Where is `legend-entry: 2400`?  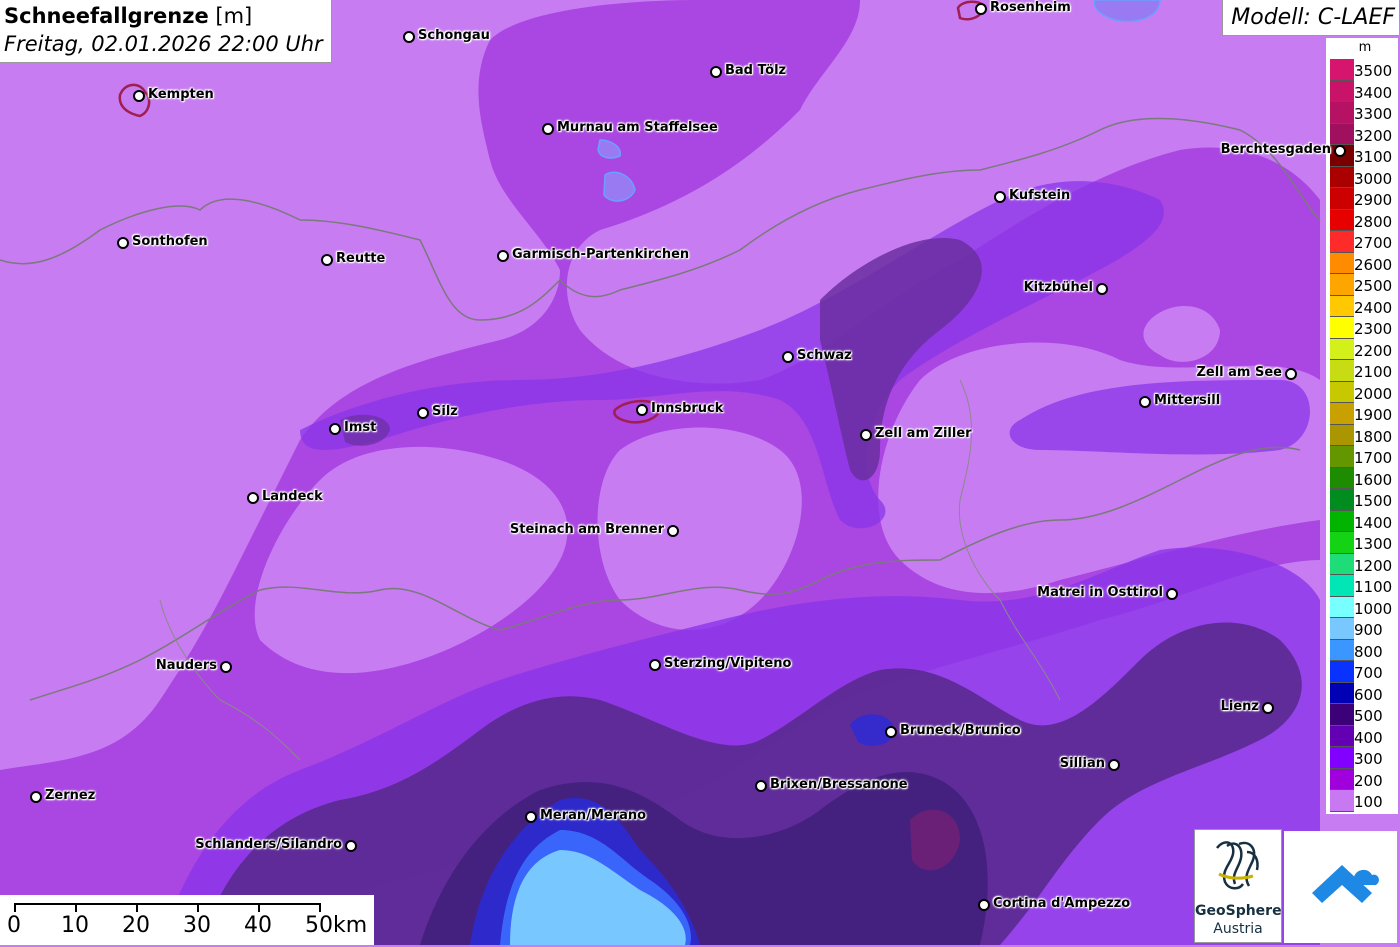
legend-entry: 2400 is located at coordinates (1362, 306).